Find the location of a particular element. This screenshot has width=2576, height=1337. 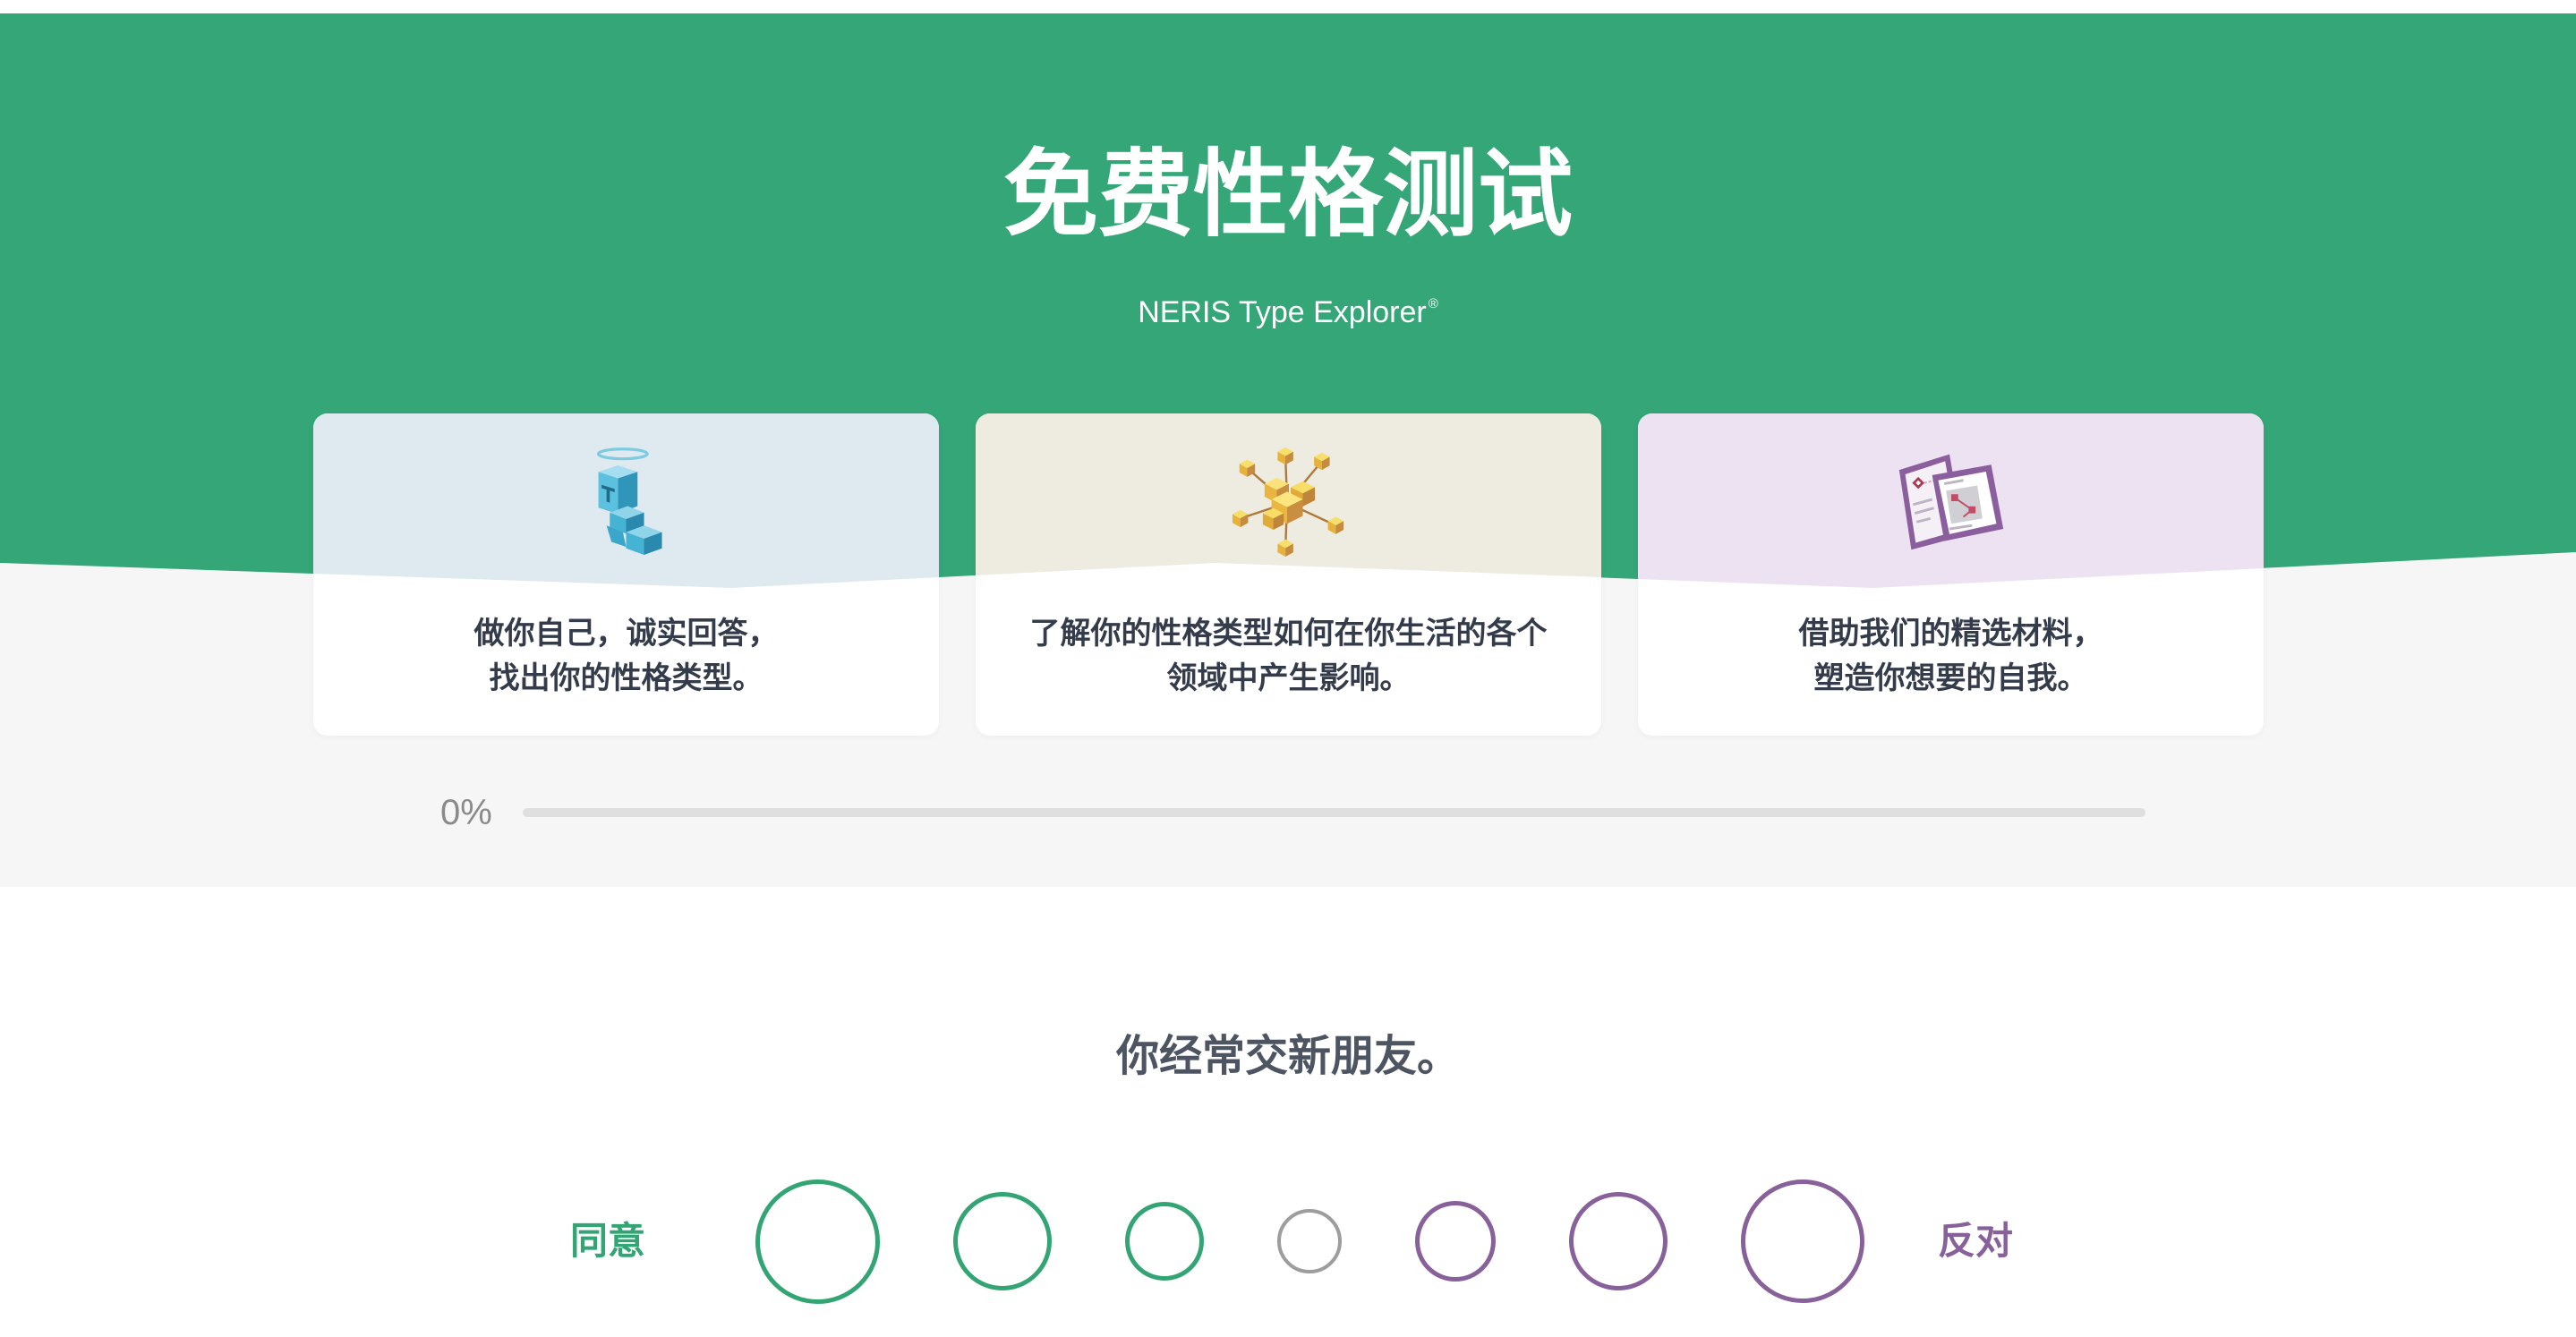

intro-card-shape-yourself: 借助我们的精选材料， 塑造你想要的自我。 is located at coordinates (1951, 574).